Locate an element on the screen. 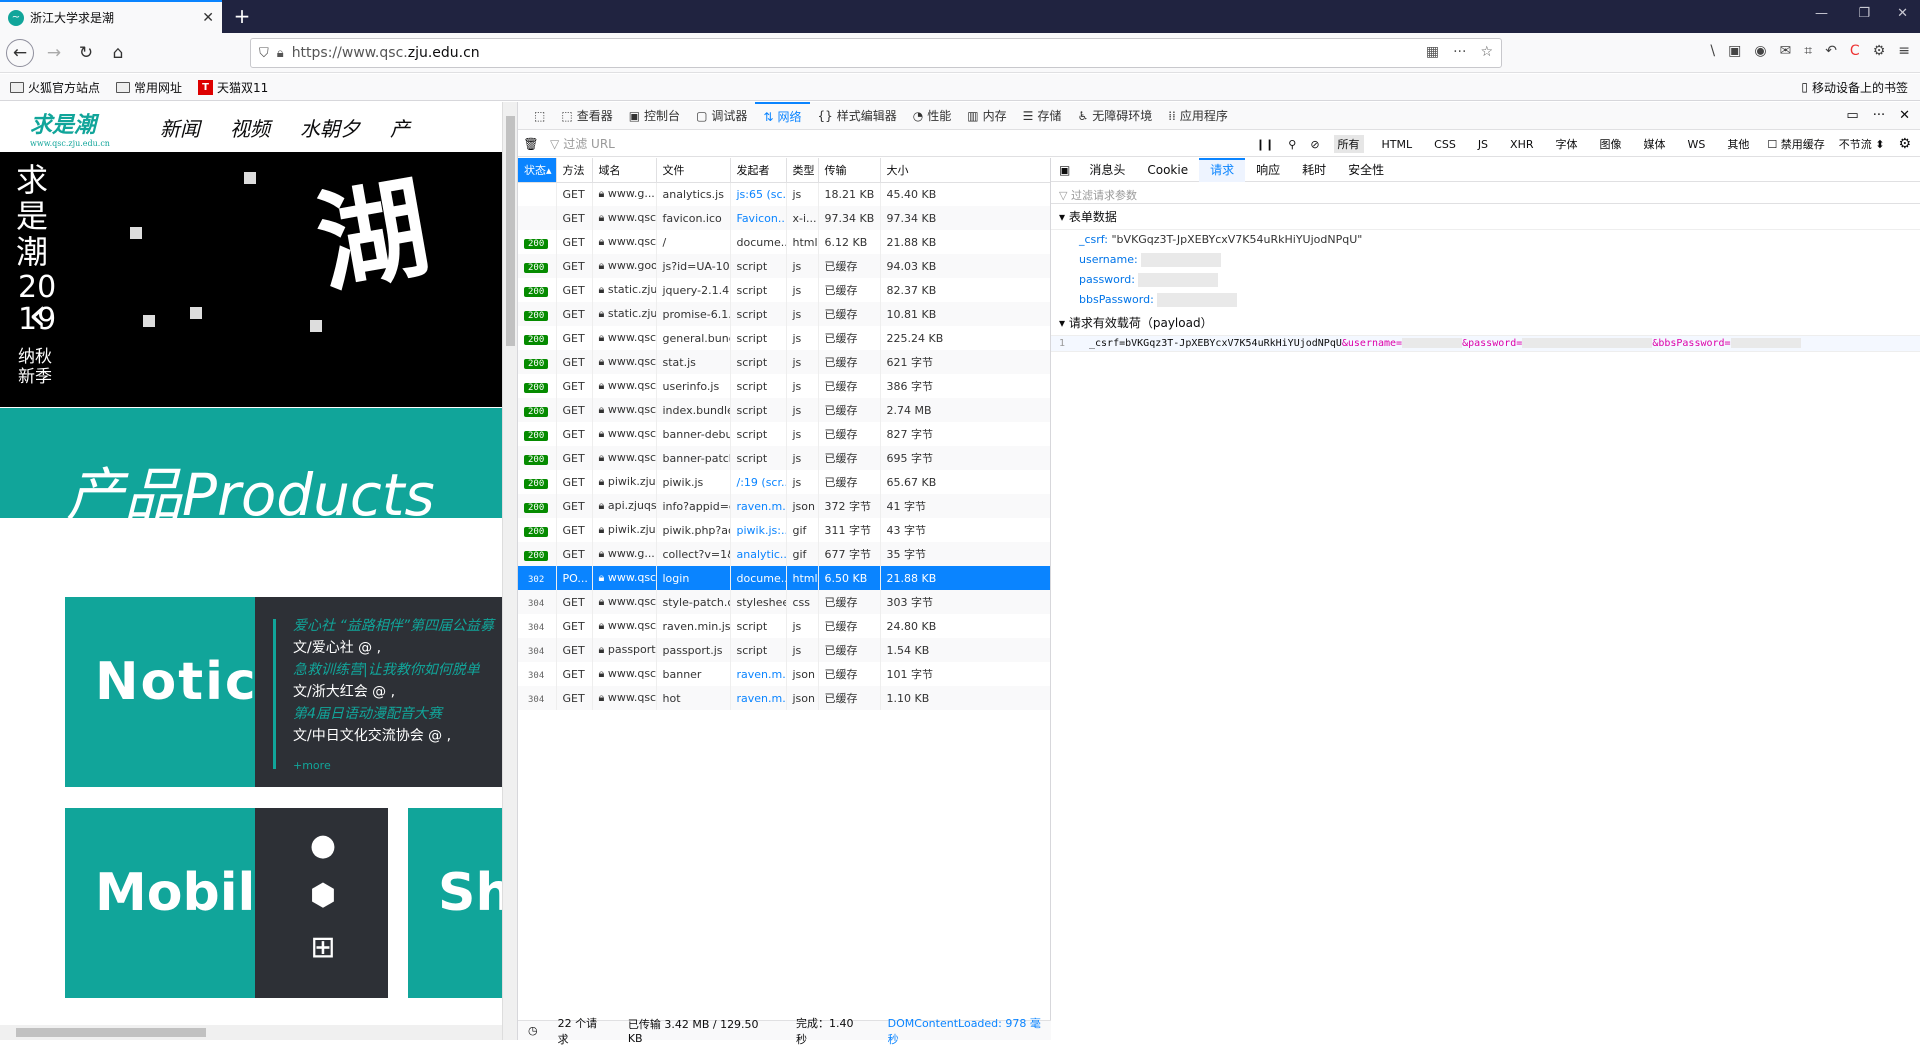 Image resolution: width=1920 pixels, height=1047 pixels. type-filter: 字体 is located at coordinates (1567, 144).